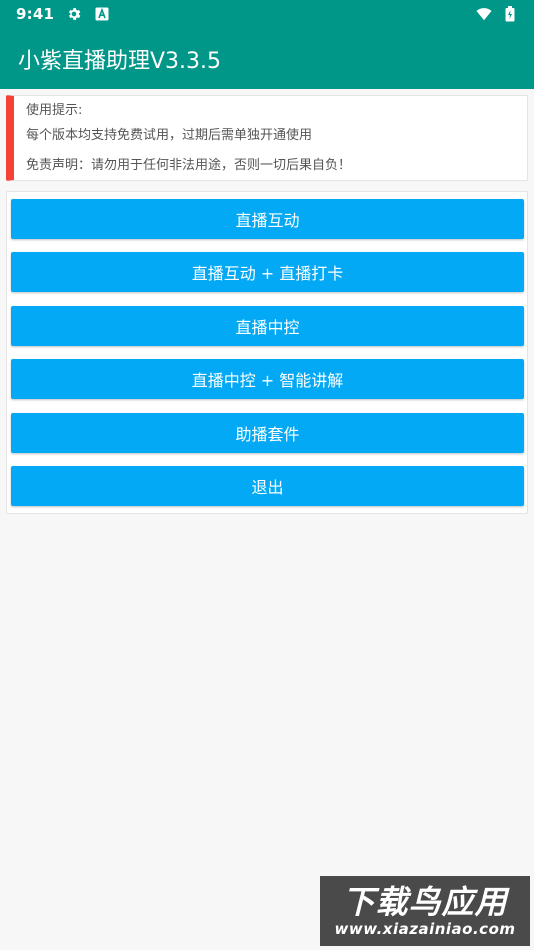 The image size is (534, 950). I want to click on live-interaction-checkin-button: 直播互动 + 直播打卡, so click(267, 272).